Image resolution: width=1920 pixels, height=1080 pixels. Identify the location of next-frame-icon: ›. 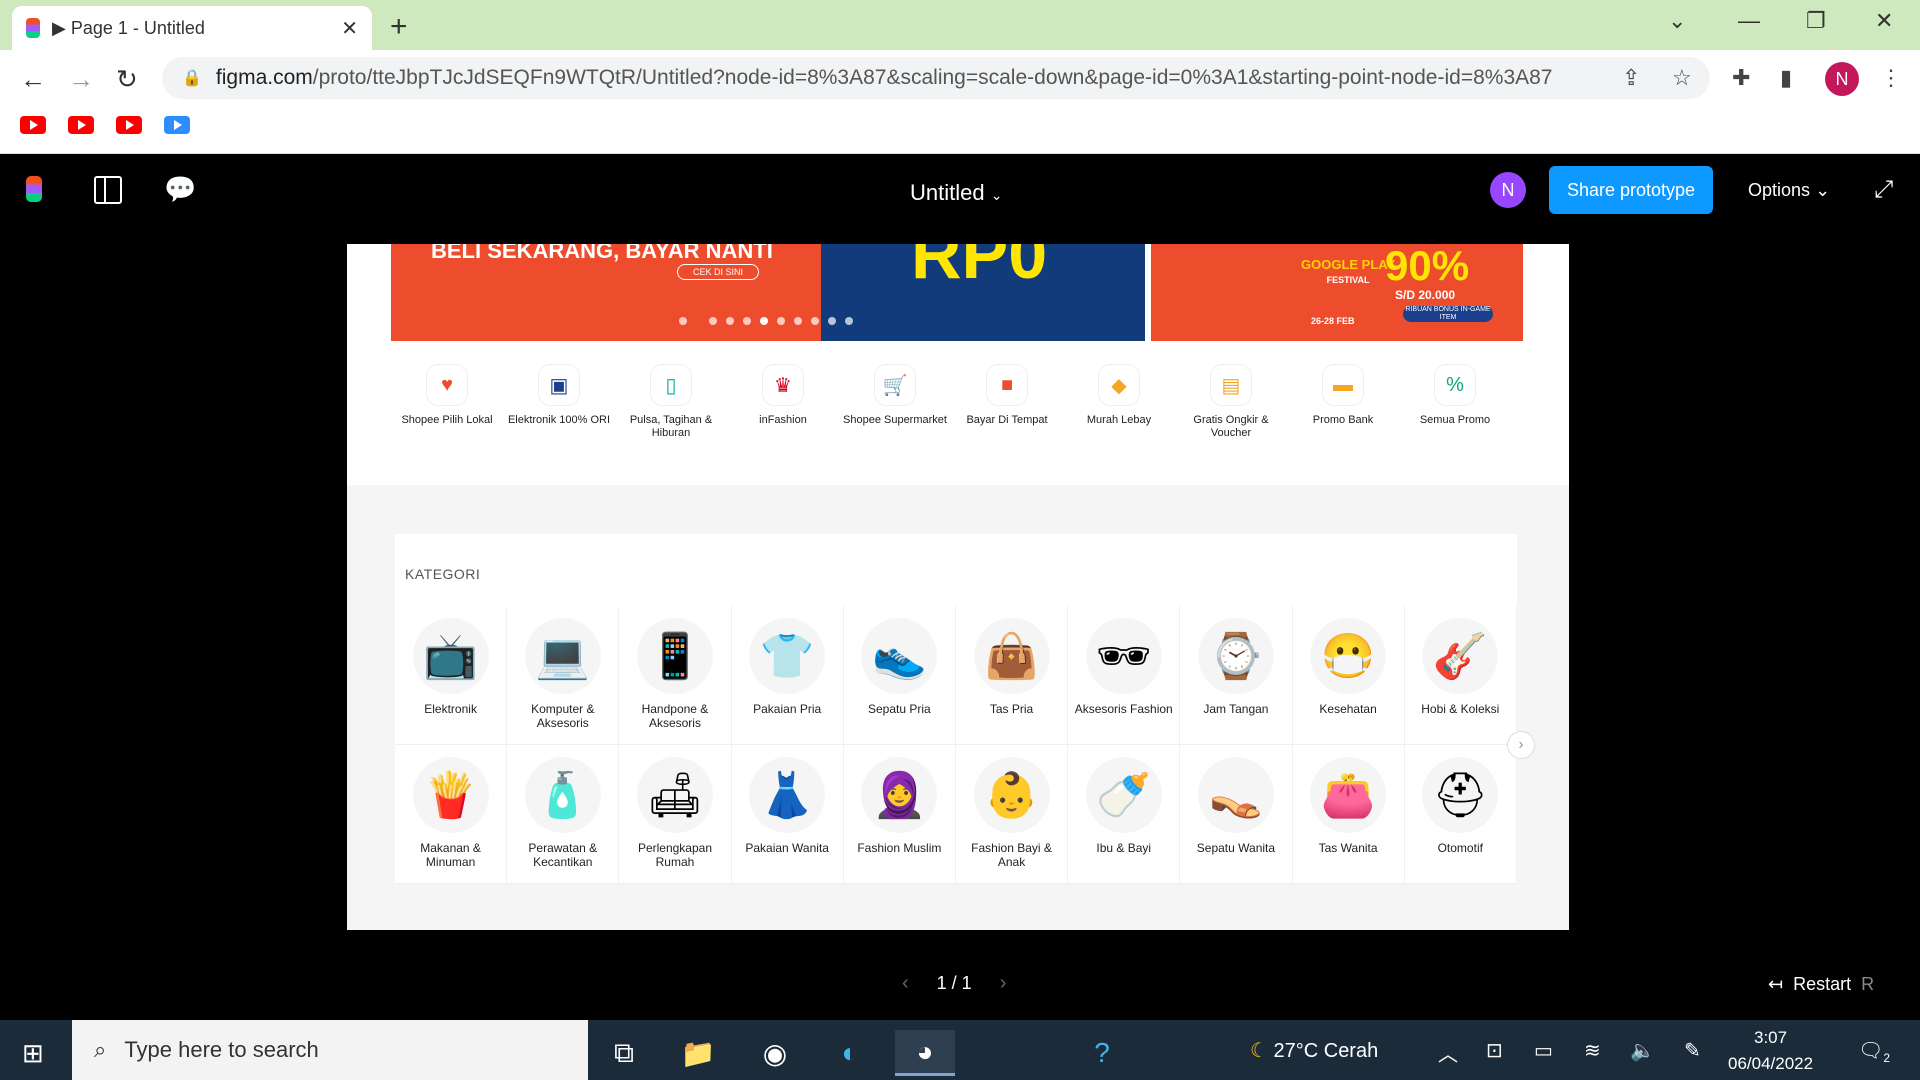
(1003, 983).